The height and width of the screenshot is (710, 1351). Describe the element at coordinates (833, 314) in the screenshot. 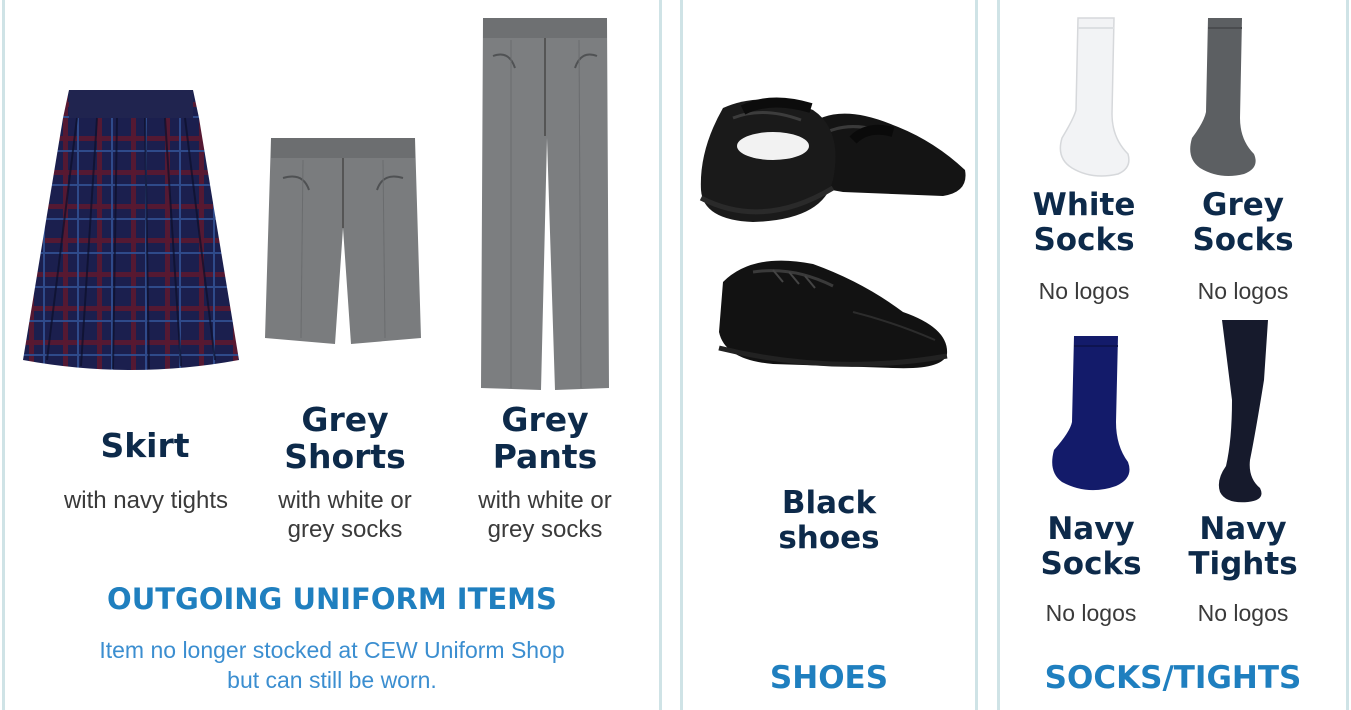

I see `lace-up-shoe-image` at that location.